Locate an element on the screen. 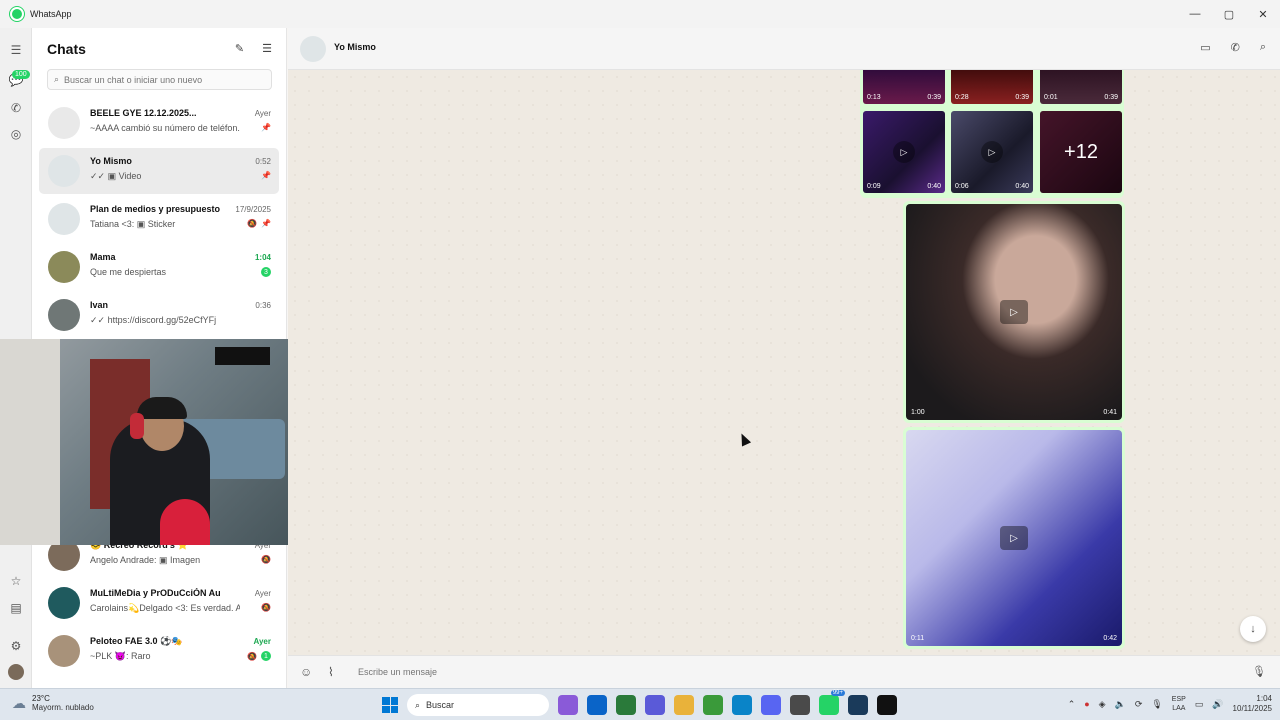  media-tile: 0:13 0:39 is located at coordinates (904, 87).